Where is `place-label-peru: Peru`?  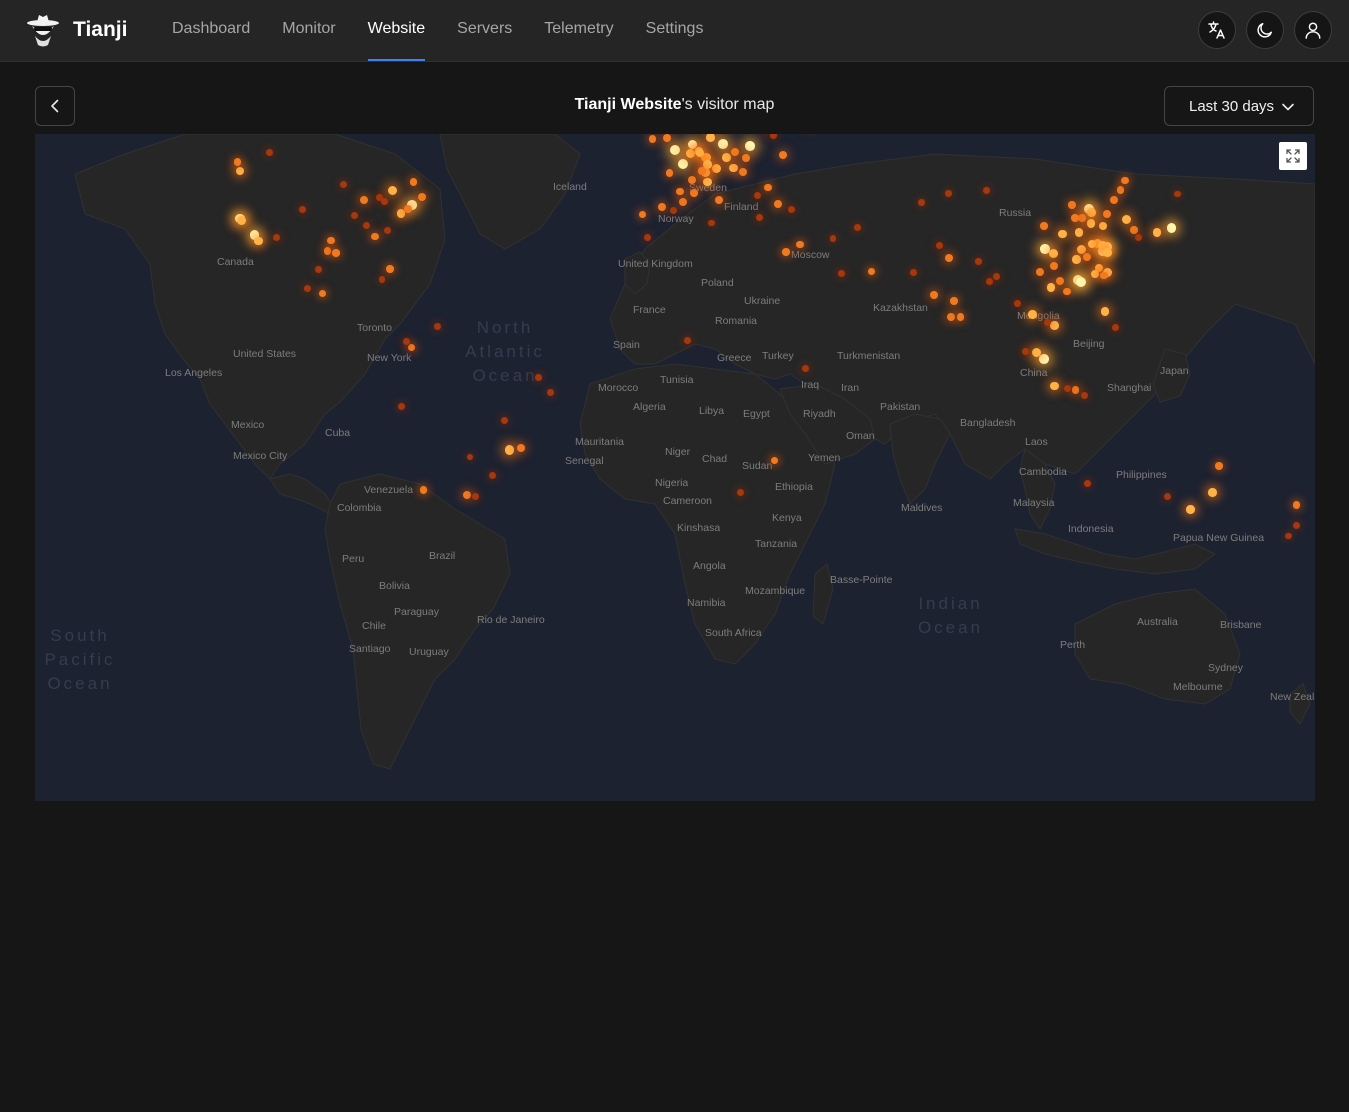 place-label-peru: Peru is located at coordinates (353, 559).